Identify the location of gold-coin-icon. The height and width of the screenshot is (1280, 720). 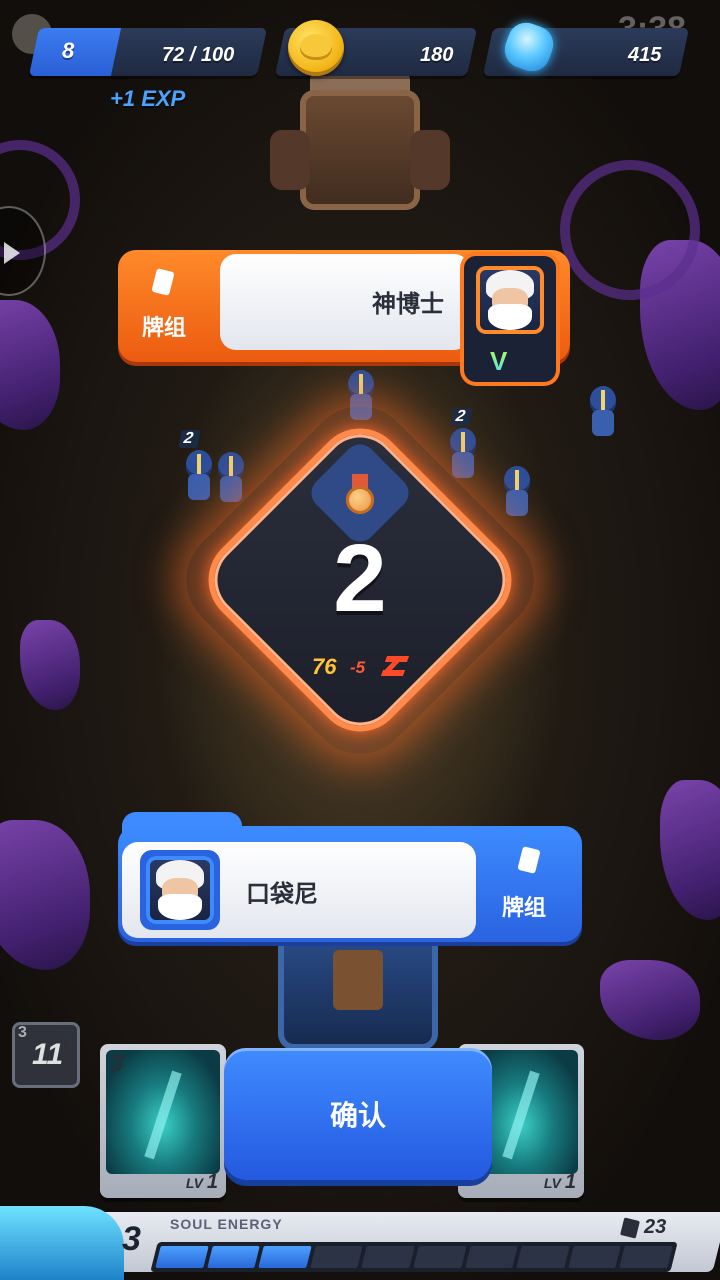
(316, 48).